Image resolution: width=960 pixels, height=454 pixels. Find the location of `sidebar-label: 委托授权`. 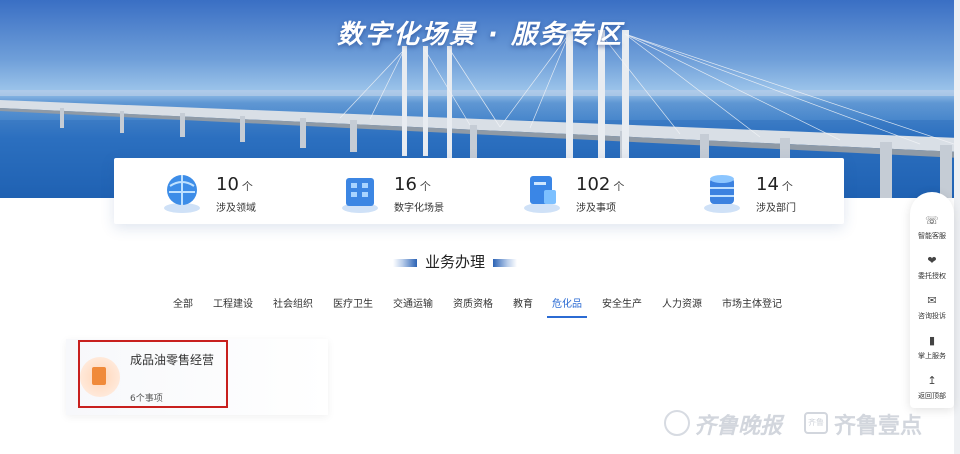

sidebar-label: 委托授权 is located at coordinates (932, 276).